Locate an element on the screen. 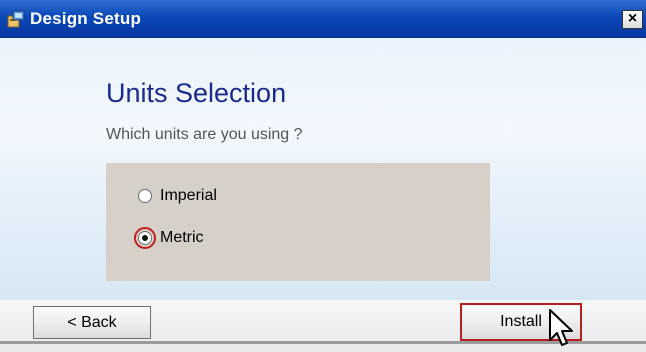 The image size is (646, 352). mouse-pointer-icon is located at coordinates (561, 327).